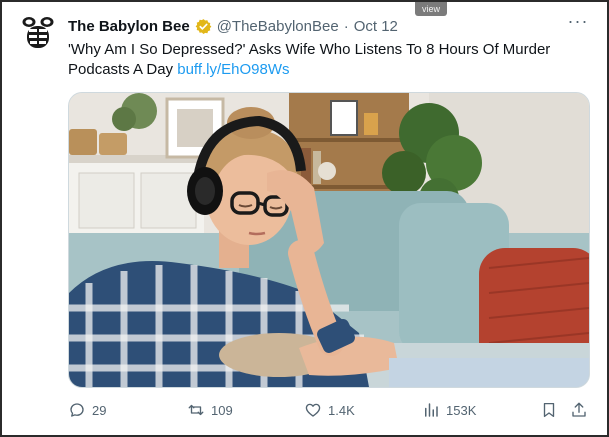 Image resolution: width=609 pixels, height=437 pixels. I want to click on bookmark-icon, so click(549, 410).